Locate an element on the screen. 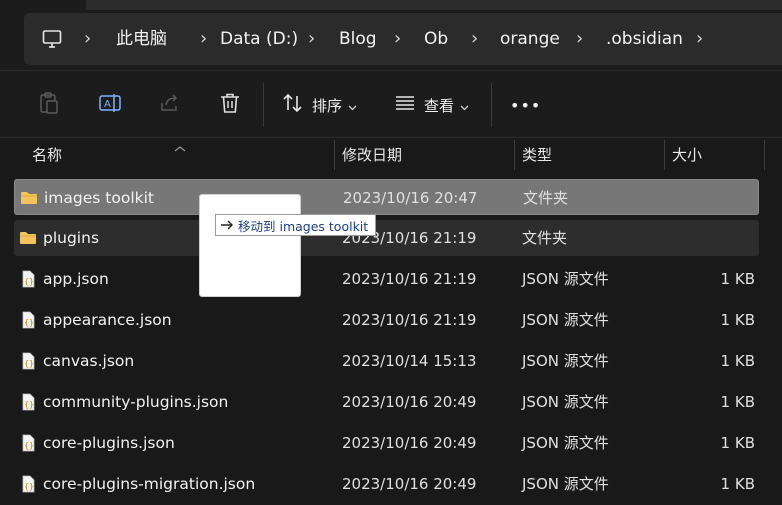 Image resolution: width=782 pixels, height=505 pixels. drag-tooltip-text: 移动到 images toolkit is located at coordinates (303, 226).